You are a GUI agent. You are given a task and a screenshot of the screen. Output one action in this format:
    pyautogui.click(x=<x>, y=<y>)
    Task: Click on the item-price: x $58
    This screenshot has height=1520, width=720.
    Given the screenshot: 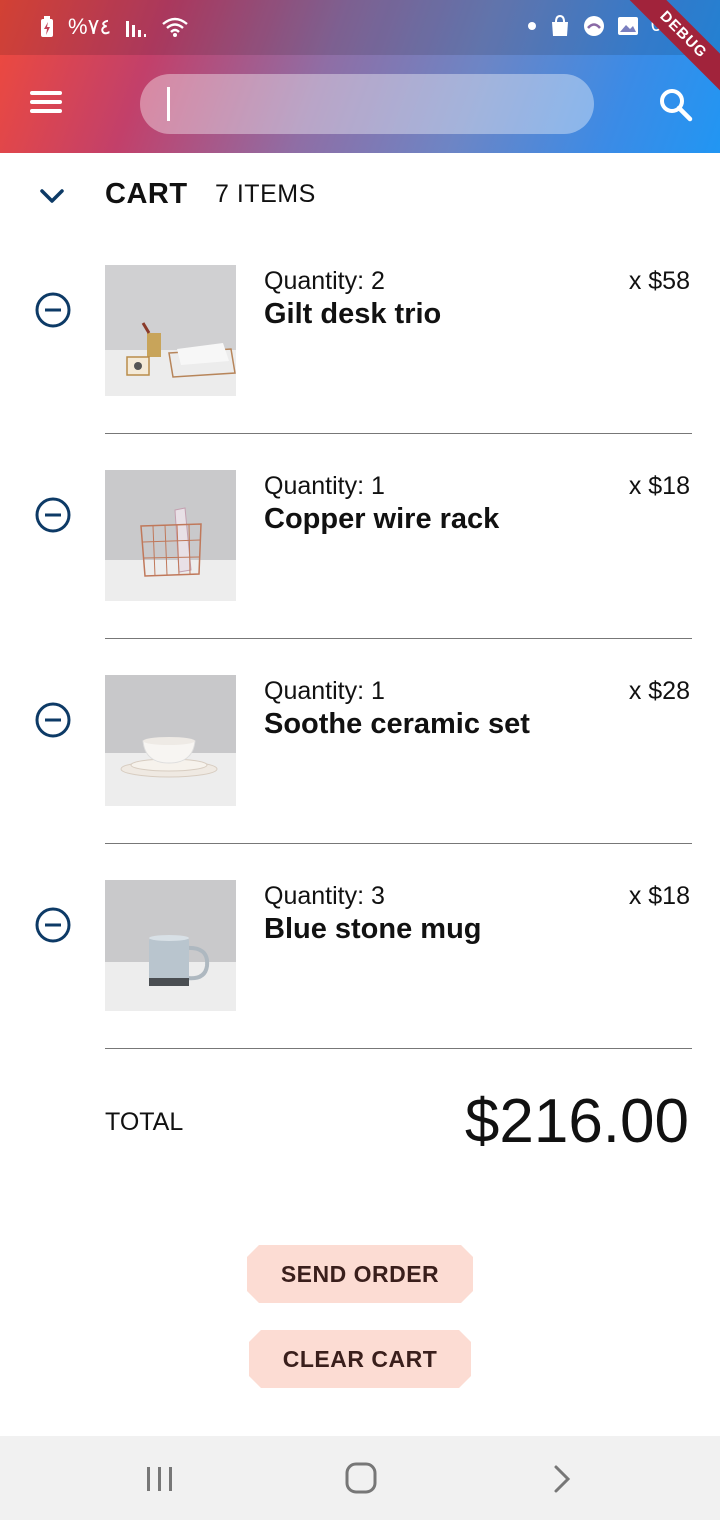 What is the action you would take?
    pyautogui.click(x=659, y=281)
    